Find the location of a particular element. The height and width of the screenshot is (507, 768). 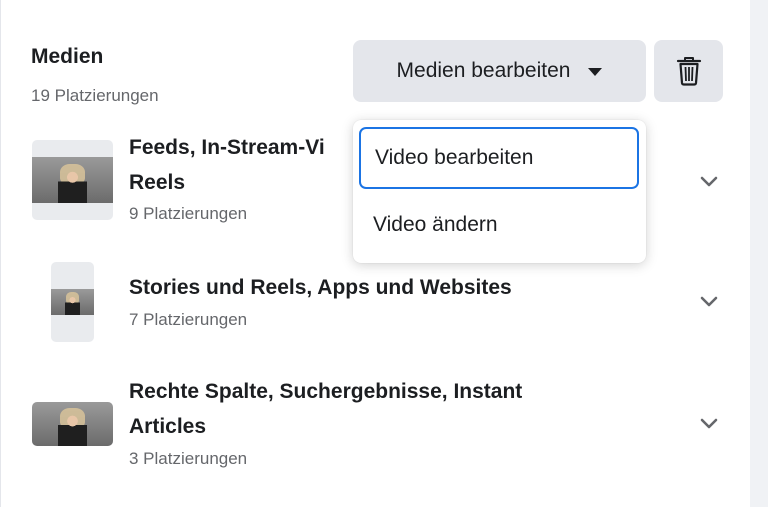

section-subtitle: 19 Platzierungen is located at coordinates (95, 95).